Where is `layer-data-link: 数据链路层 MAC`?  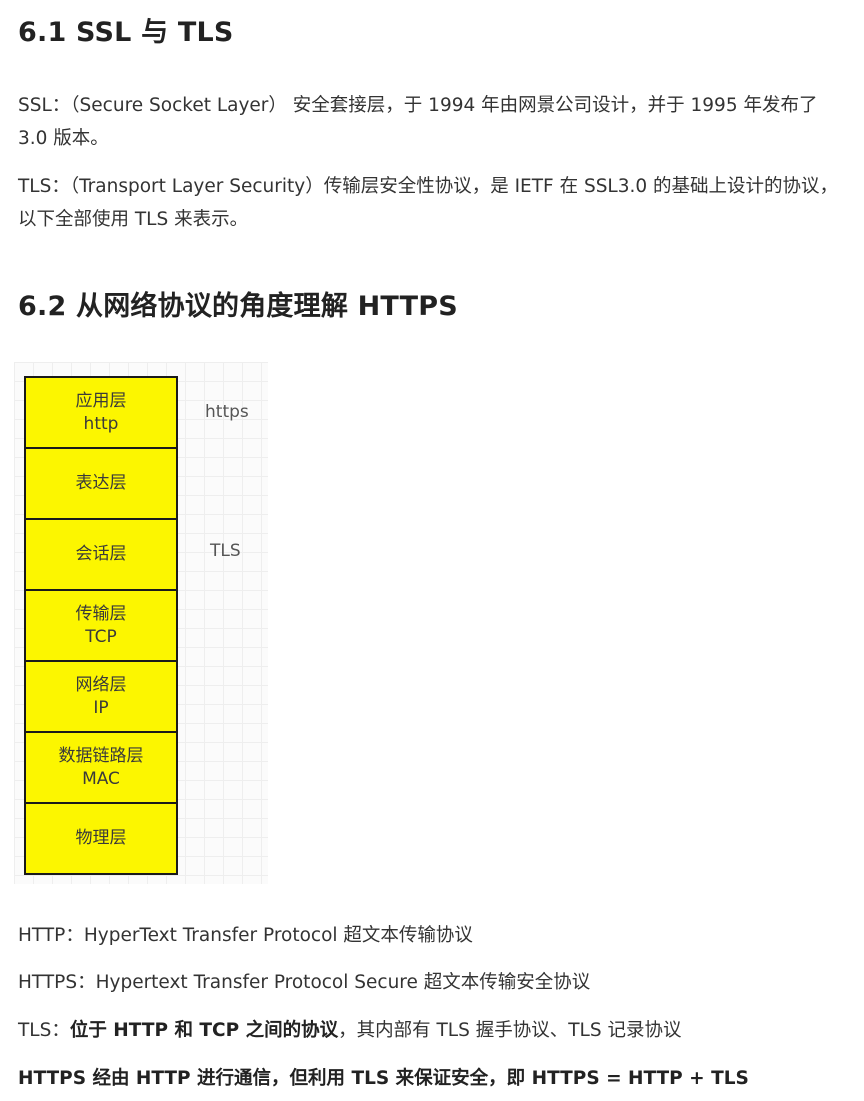
layer-data-link: 数据链路层 MAC is located at coordinates (101, 768).